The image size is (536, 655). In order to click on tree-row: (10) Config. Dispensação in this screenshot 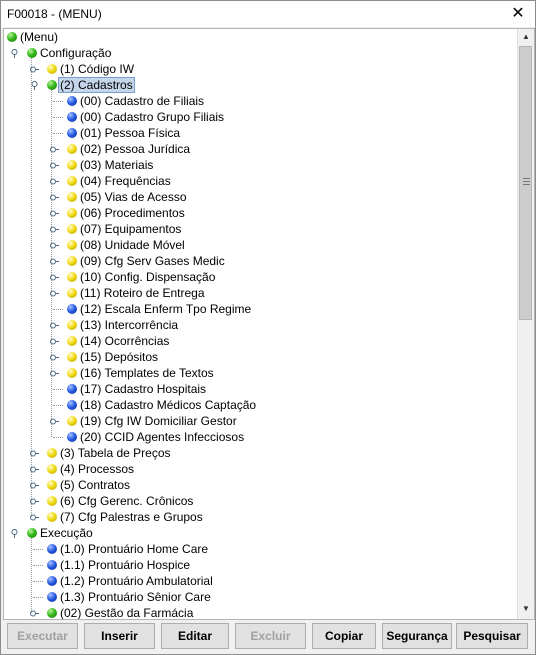, I will do `click(261, 277)`.